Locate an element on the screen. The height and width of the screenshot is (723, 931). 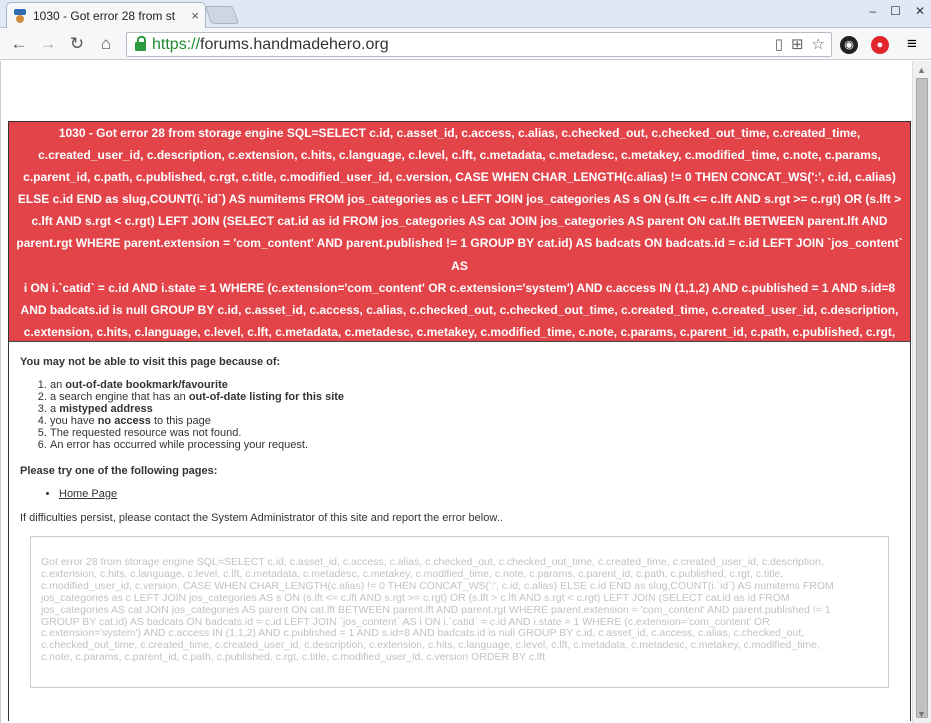
forward-arrow-icon: → is located at coordinates (48, 44).